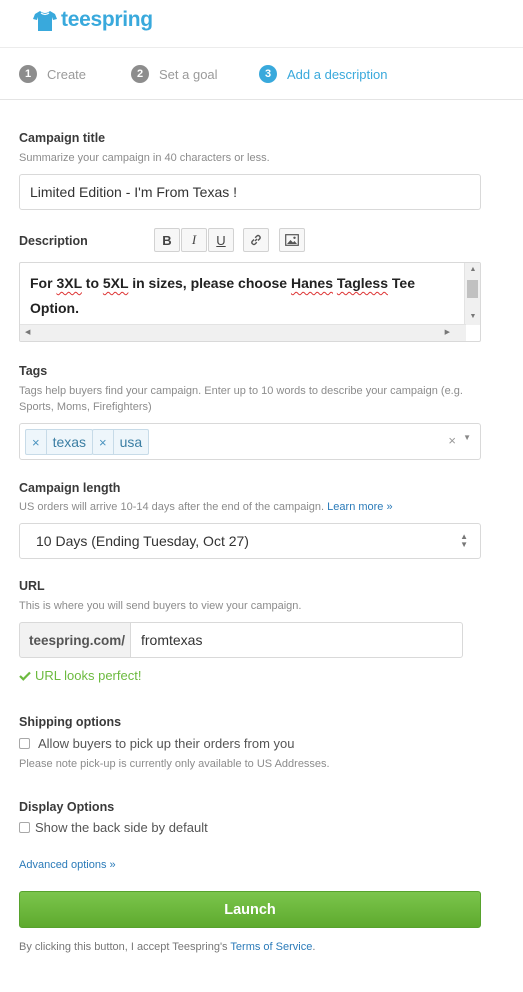  What do you see at coordinates (467, 437) in the screenshot?
I see `chevron-down-icon: ▼` at bounding box center [467, 437].